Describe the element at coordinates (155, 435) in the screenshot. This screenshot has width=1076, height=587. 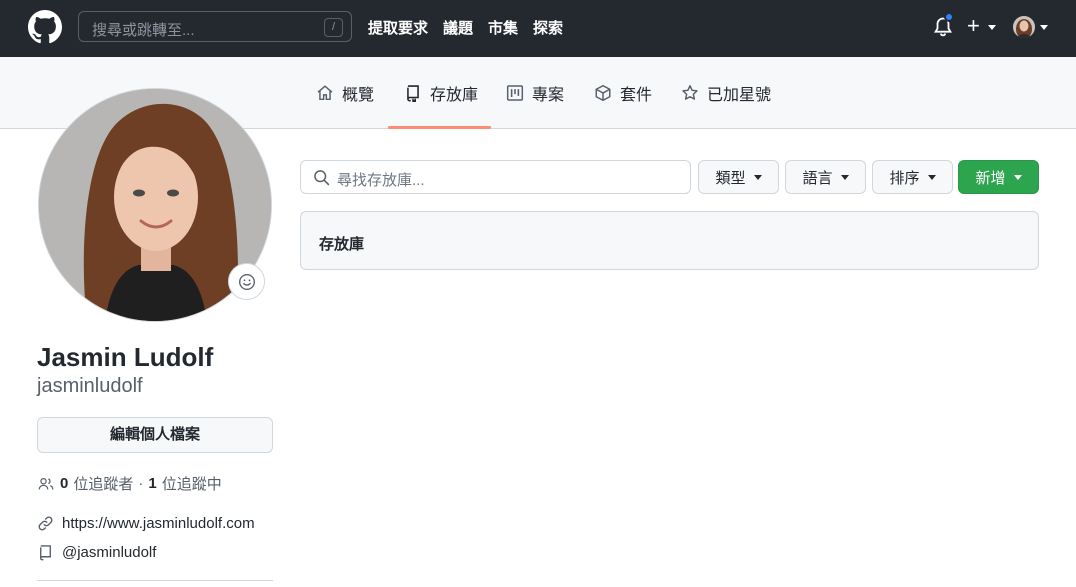
I see `edit-profile-button: 編輯個人檔案` at that location.